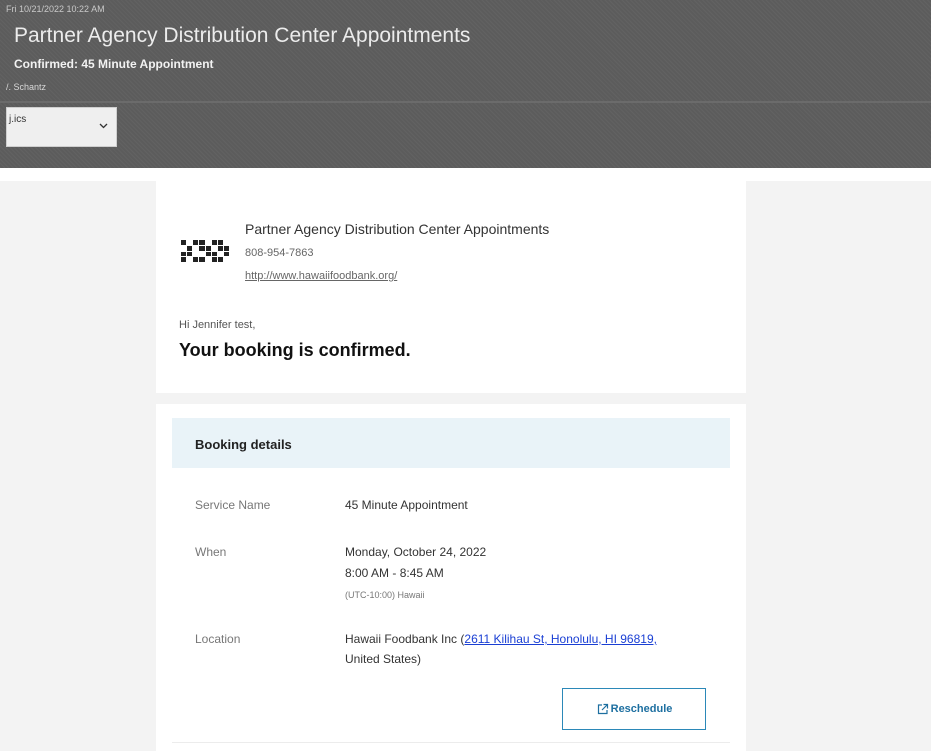 This screenshot has height=751, width=931. I want to click on reschedule-label: Reschedule, so click(641, 709).